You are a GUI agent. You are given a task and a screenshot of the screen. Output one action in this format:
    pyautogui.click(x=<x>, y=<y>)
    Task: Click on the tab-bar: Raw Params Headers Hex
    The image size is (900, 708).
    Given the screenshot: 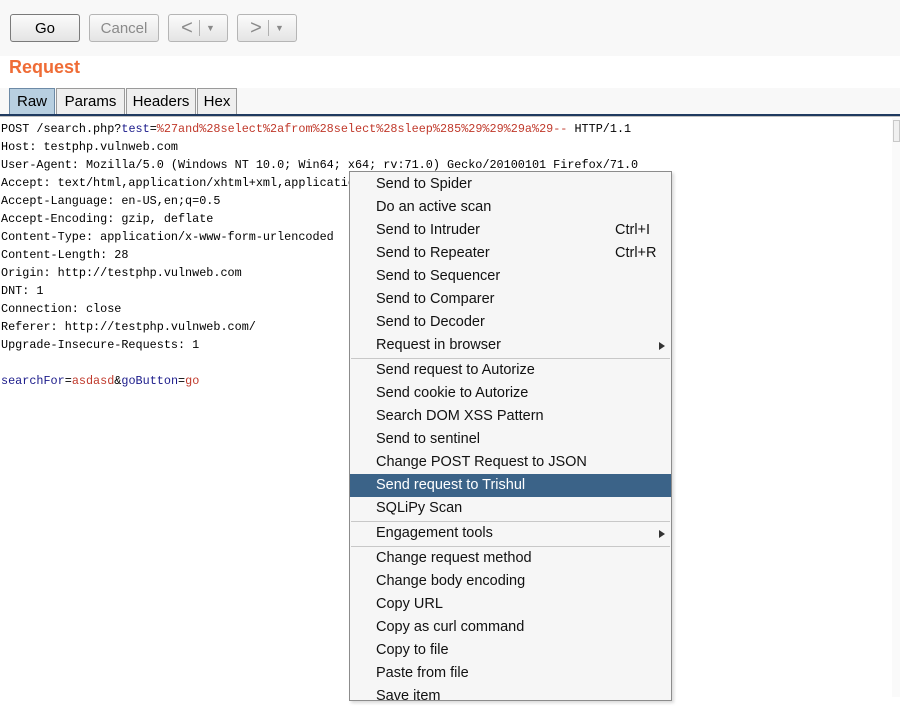 What is the action you would take?
    pyautogui.click(x=450, y=101)
    